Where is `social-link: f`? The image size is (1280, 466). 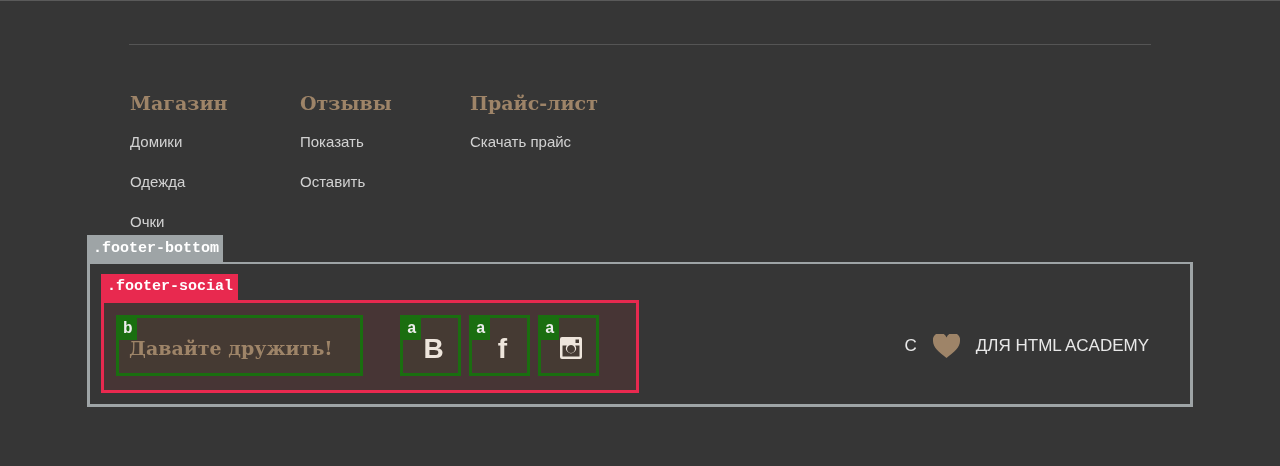 social-link: f is located at coordinates (502, 345).